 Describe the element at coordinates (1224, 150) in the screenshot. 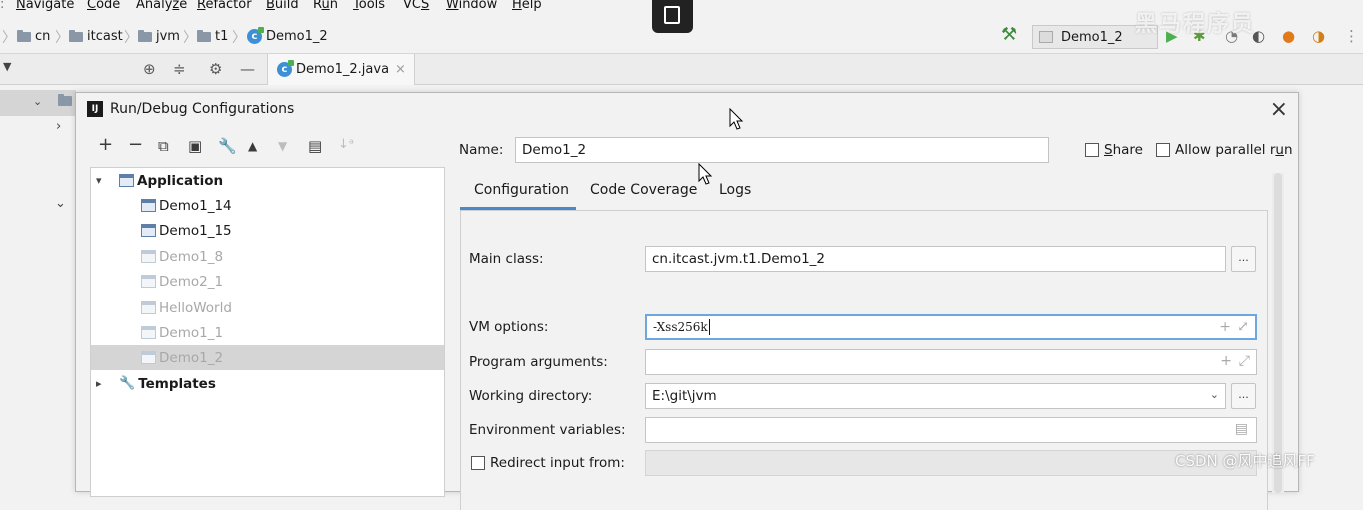

I see `allow-parallel-run-checkbox: Allow parallel run` at that location.